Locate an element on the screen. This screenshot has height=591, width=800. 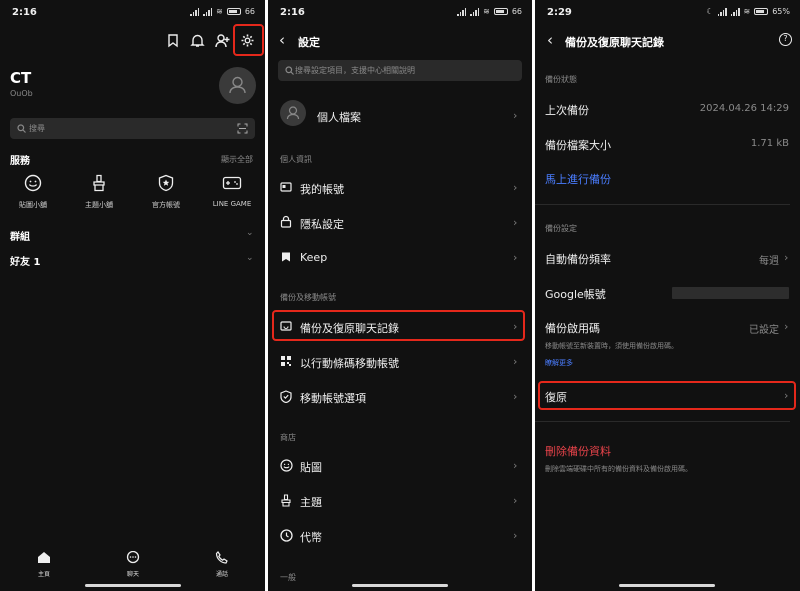
profile-name: CT is located at coordinates (20, 78).